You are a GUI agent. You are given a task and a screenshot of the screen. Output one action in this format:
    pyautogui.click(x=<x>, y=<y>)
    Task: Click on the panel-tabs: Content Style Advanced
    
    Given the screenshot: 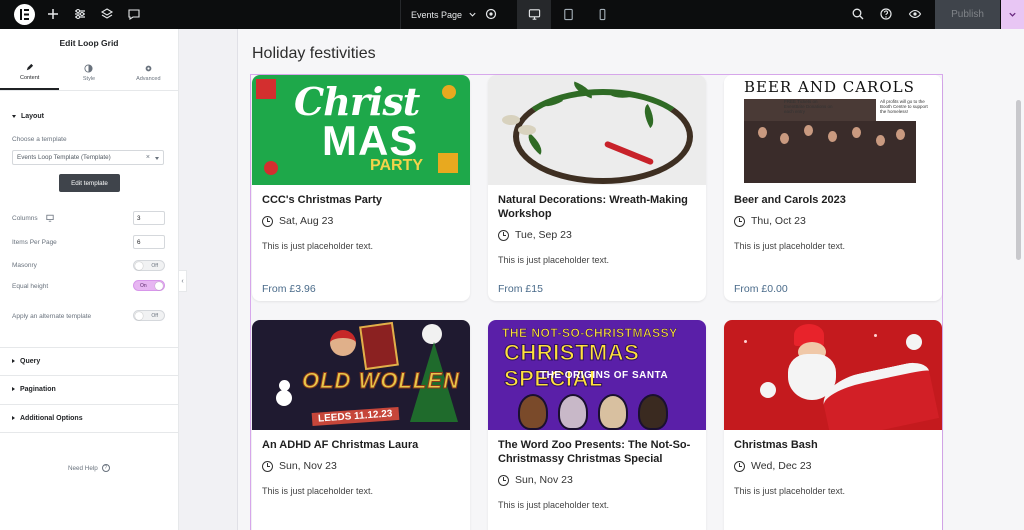 What is the action you would take?
    pyautogui.click(x=89, y=73)
    